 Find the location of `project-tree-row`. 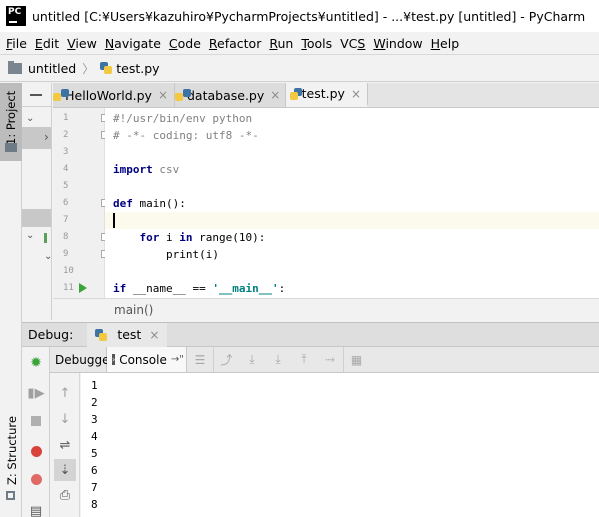

project-tree-row is located at coordinates (36, 218).